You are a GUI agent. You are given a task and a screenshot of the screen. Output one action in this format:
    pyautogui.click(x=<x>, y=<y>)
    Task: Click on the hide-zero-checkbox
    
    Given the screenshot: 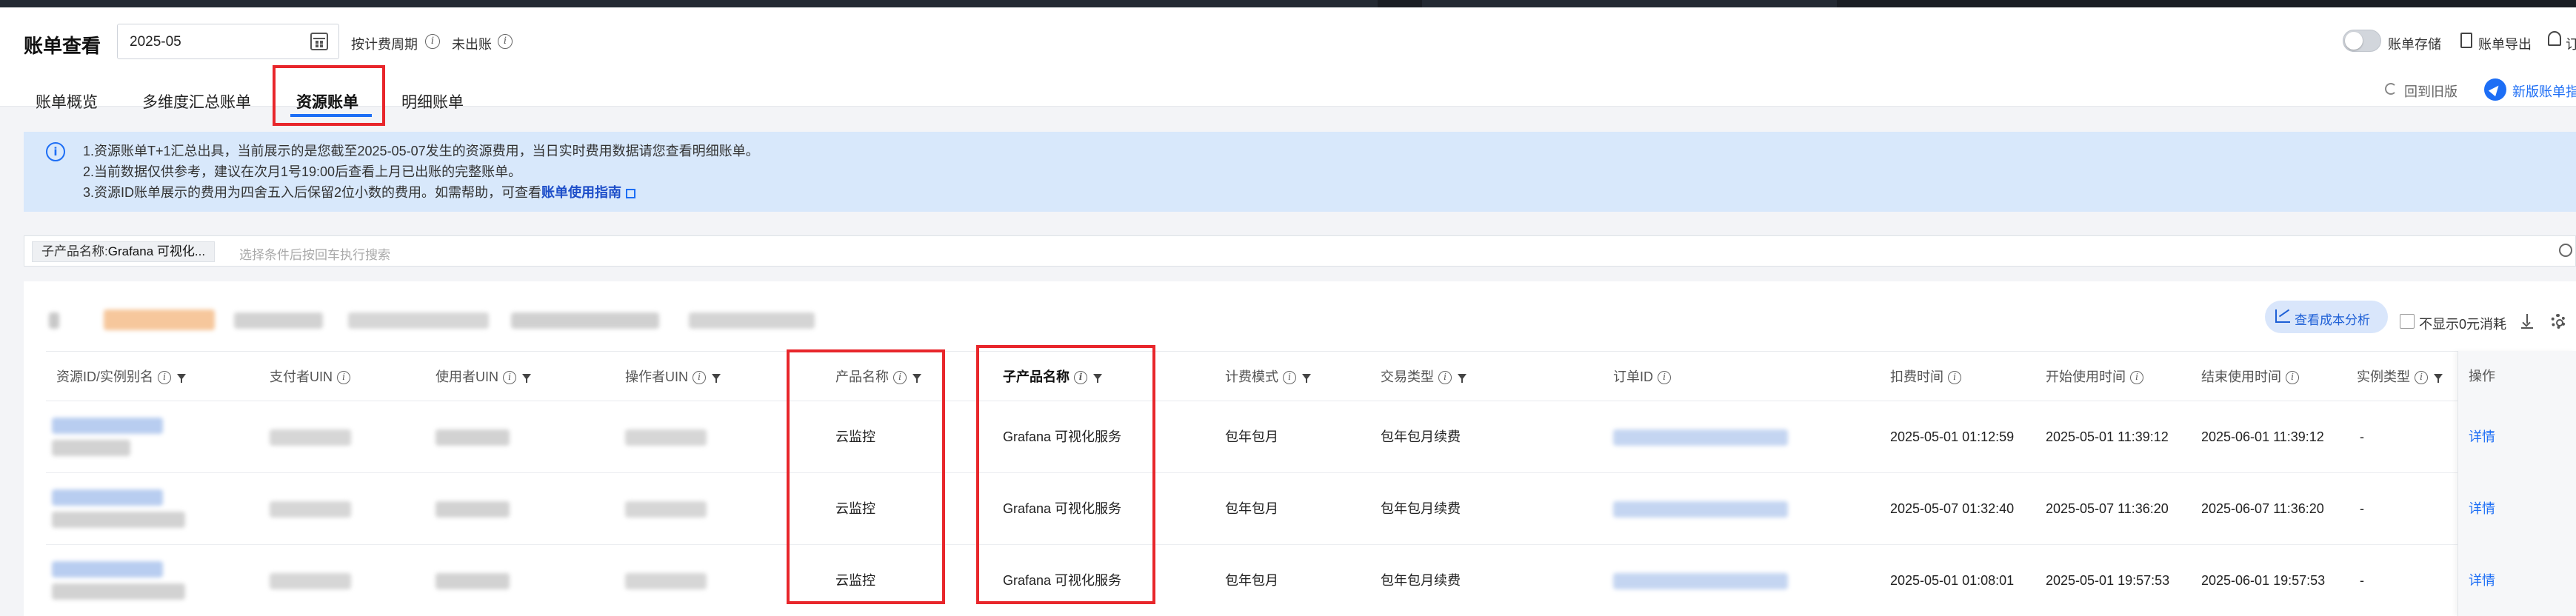 What is the action you would take?
    pyautogui.click(x=2407, y=321)
    